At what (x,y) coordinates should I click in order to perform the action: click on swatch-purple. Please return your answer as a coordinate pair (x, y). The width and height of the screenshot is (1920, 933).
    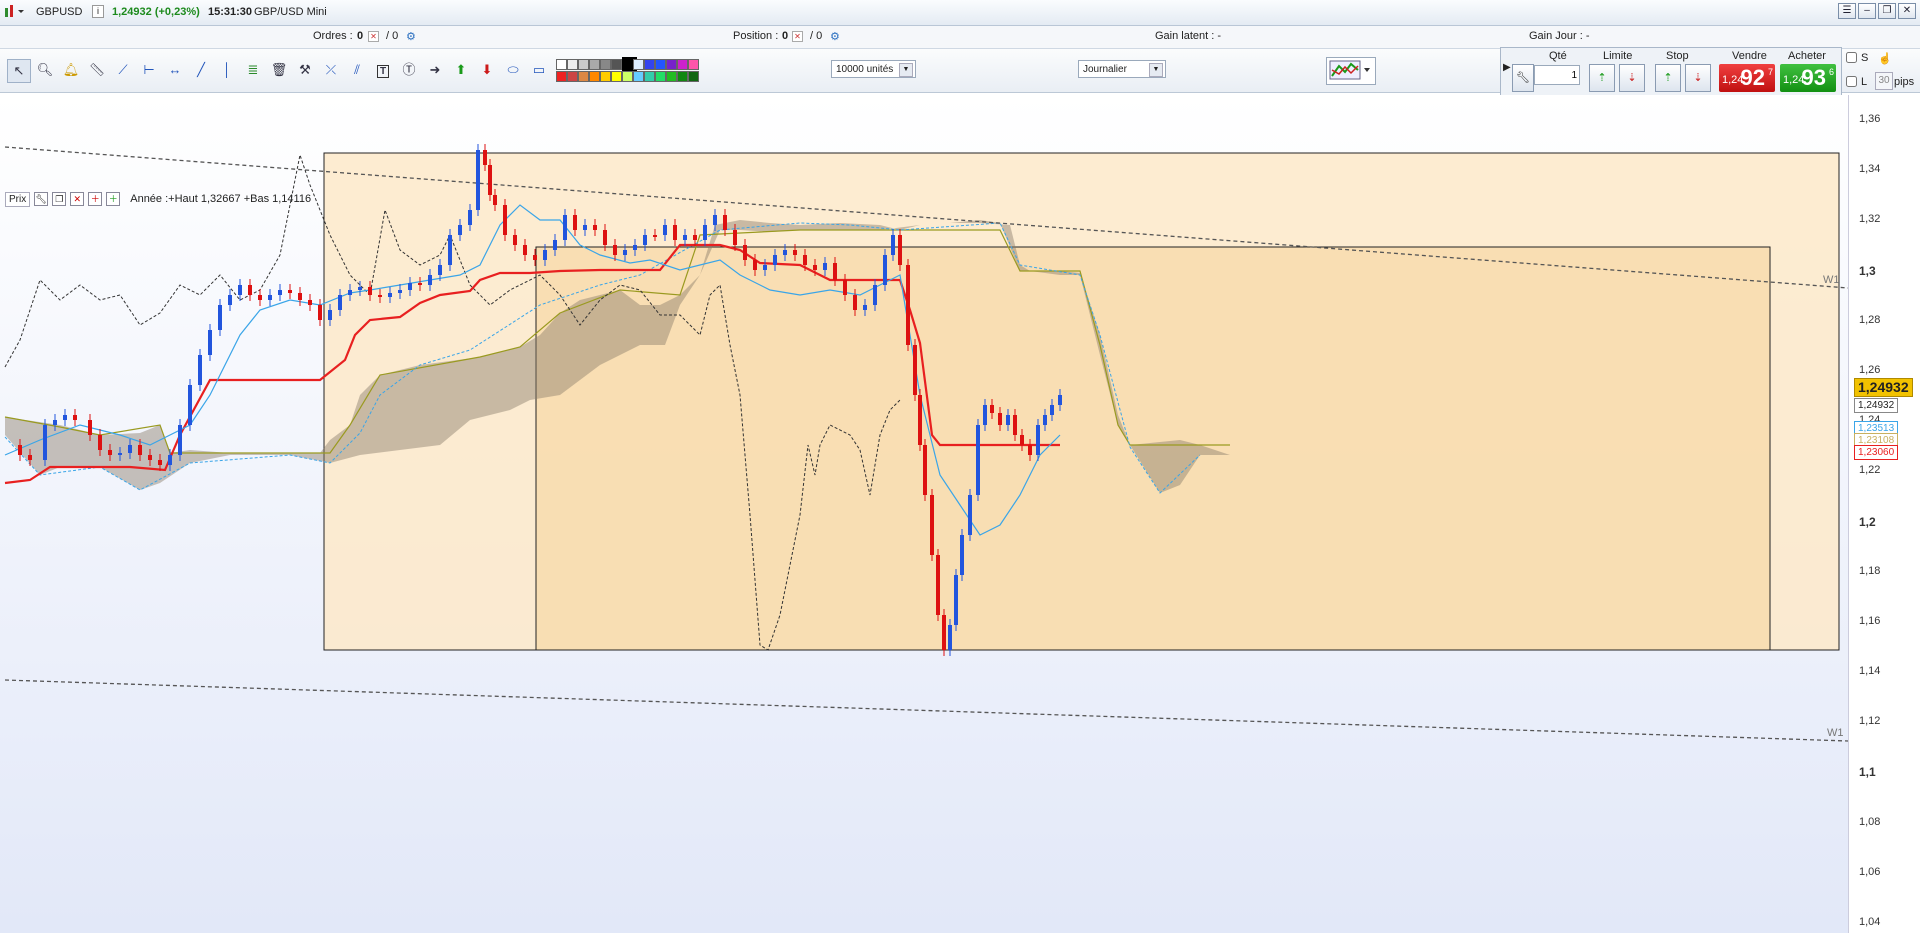
    Looking at the image, I should click on (671, 64).